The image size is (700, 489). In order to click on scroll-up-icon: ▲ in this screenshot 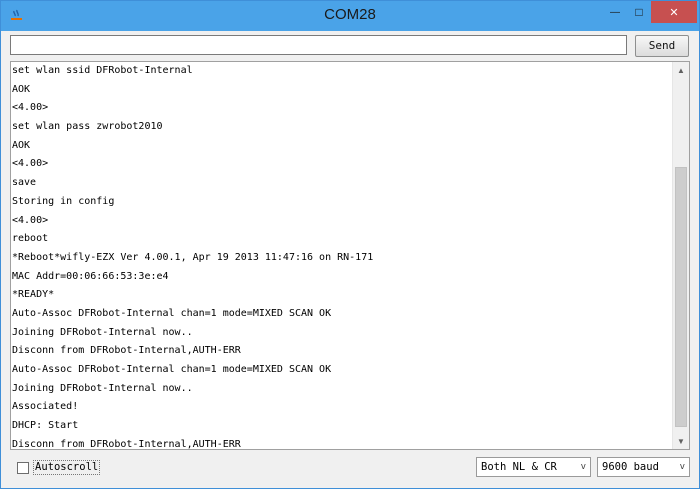, I will do `click(681, 70)`.